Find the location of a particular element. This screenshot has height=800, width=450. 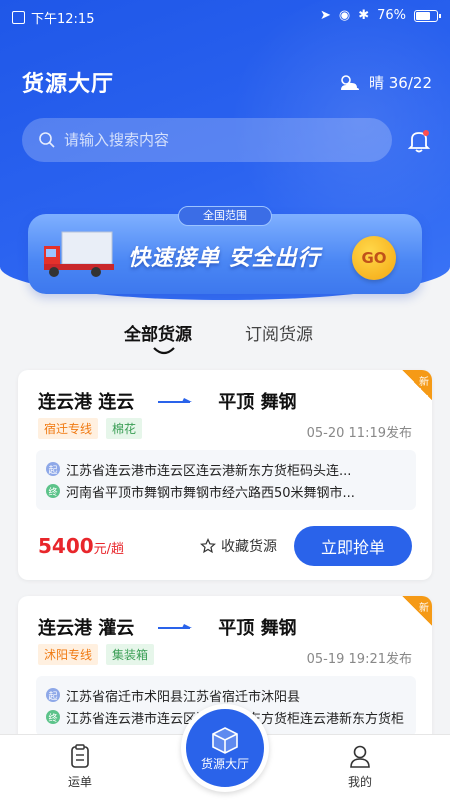

sim-icon is located at coordinates (18, 17).